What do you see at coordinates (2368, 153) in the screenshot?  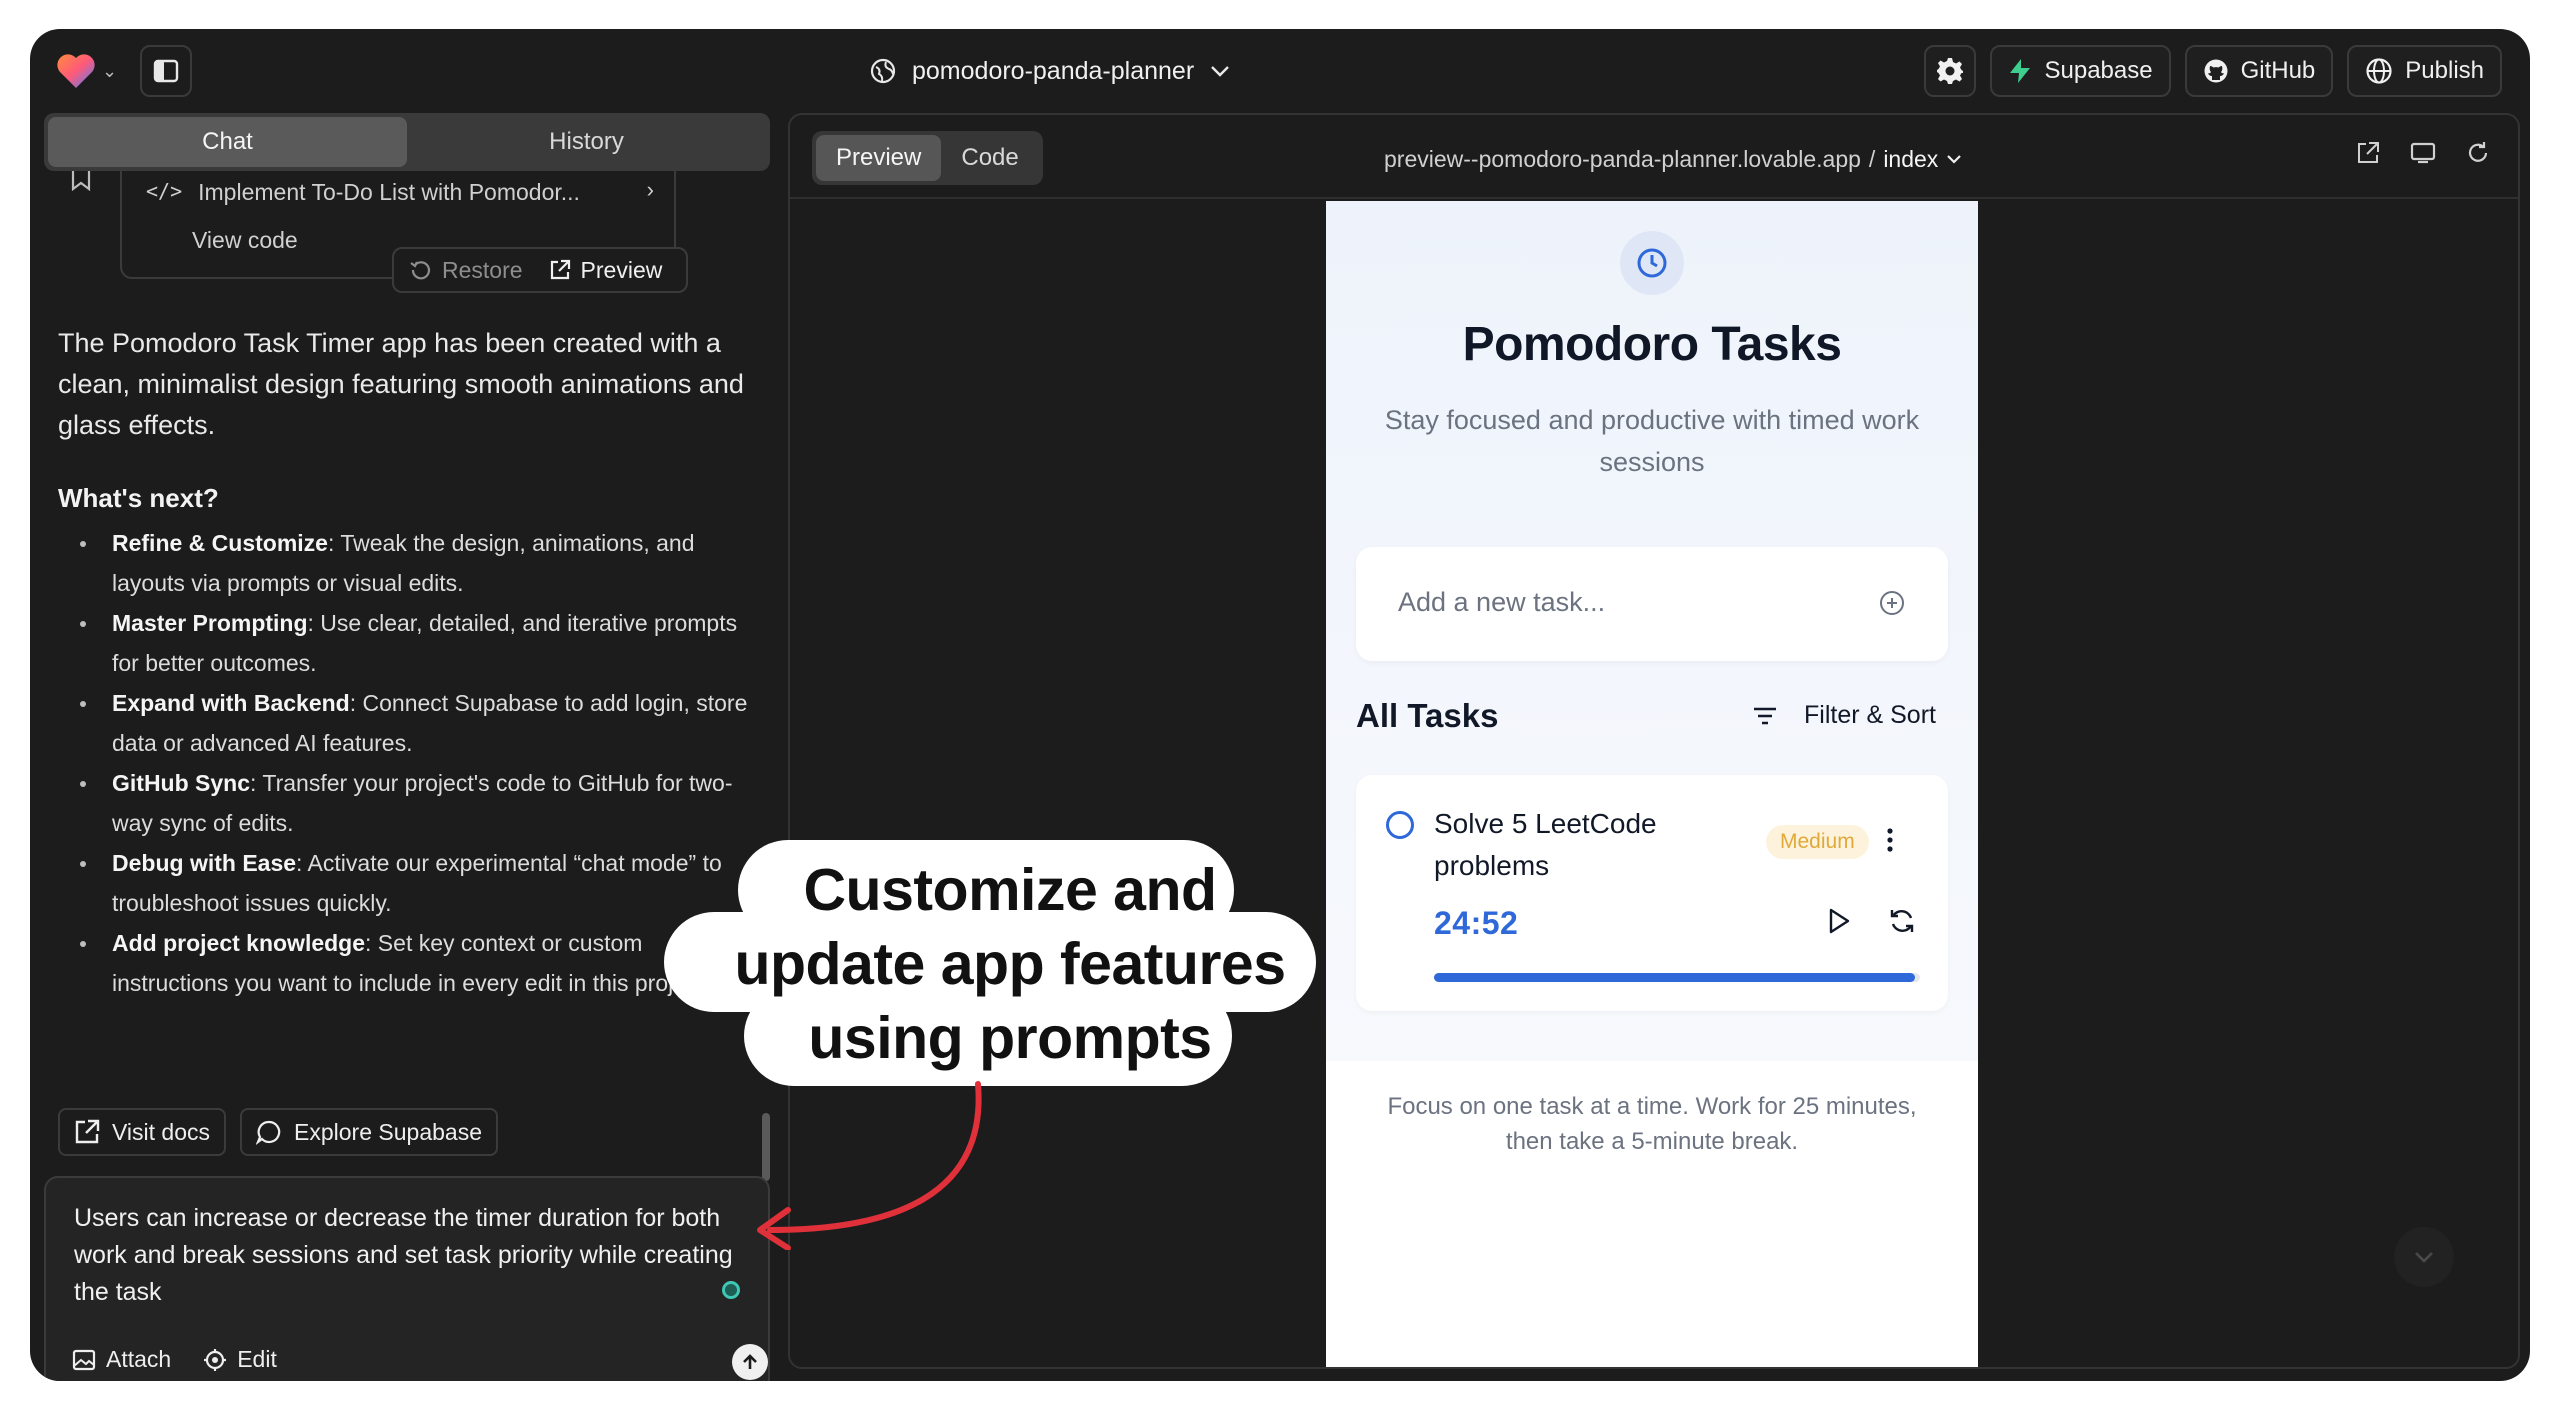 I see `open-in-new-tab-icon` at bounding box center [2368, 153].